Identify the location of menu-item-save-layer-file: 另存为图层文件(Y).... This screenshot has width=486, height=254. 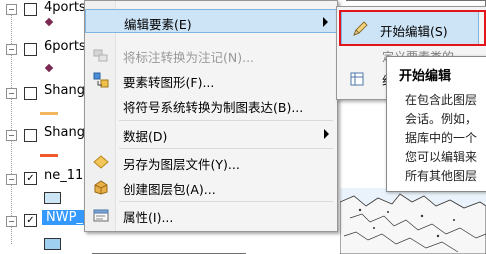
(211, 162).